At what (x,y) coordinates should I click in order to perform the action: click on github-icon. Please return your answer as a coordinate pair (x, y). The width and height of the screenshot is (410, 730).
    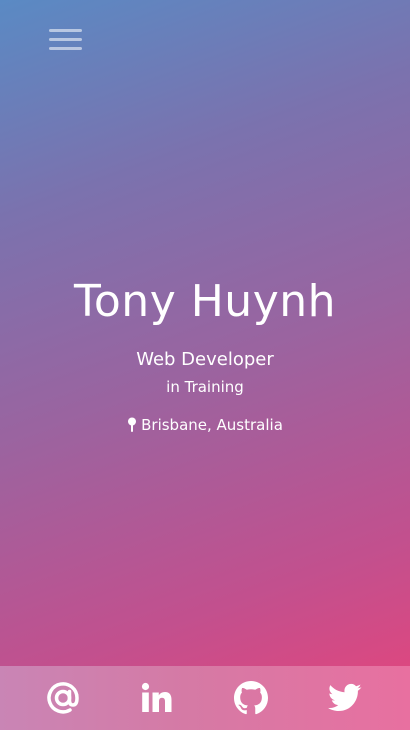
    Looking at the image, I should click on (251, 698).